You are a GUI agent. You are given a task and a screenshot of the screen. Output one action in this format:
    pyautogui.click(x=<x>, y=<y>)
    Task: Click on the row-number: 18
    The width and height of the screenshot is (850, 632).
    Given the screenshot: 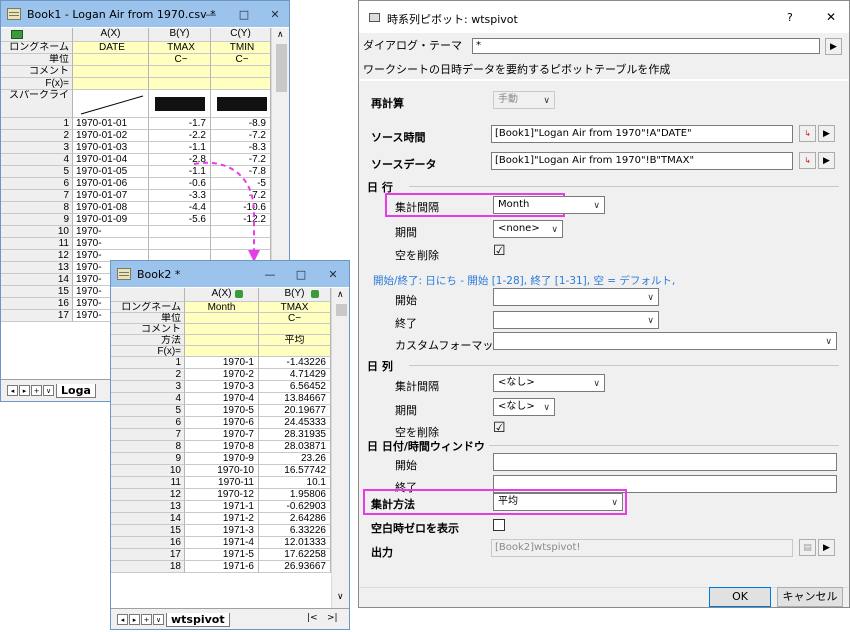 What is the action you would take?
    pyautogui.click(x=148, y=567)
    